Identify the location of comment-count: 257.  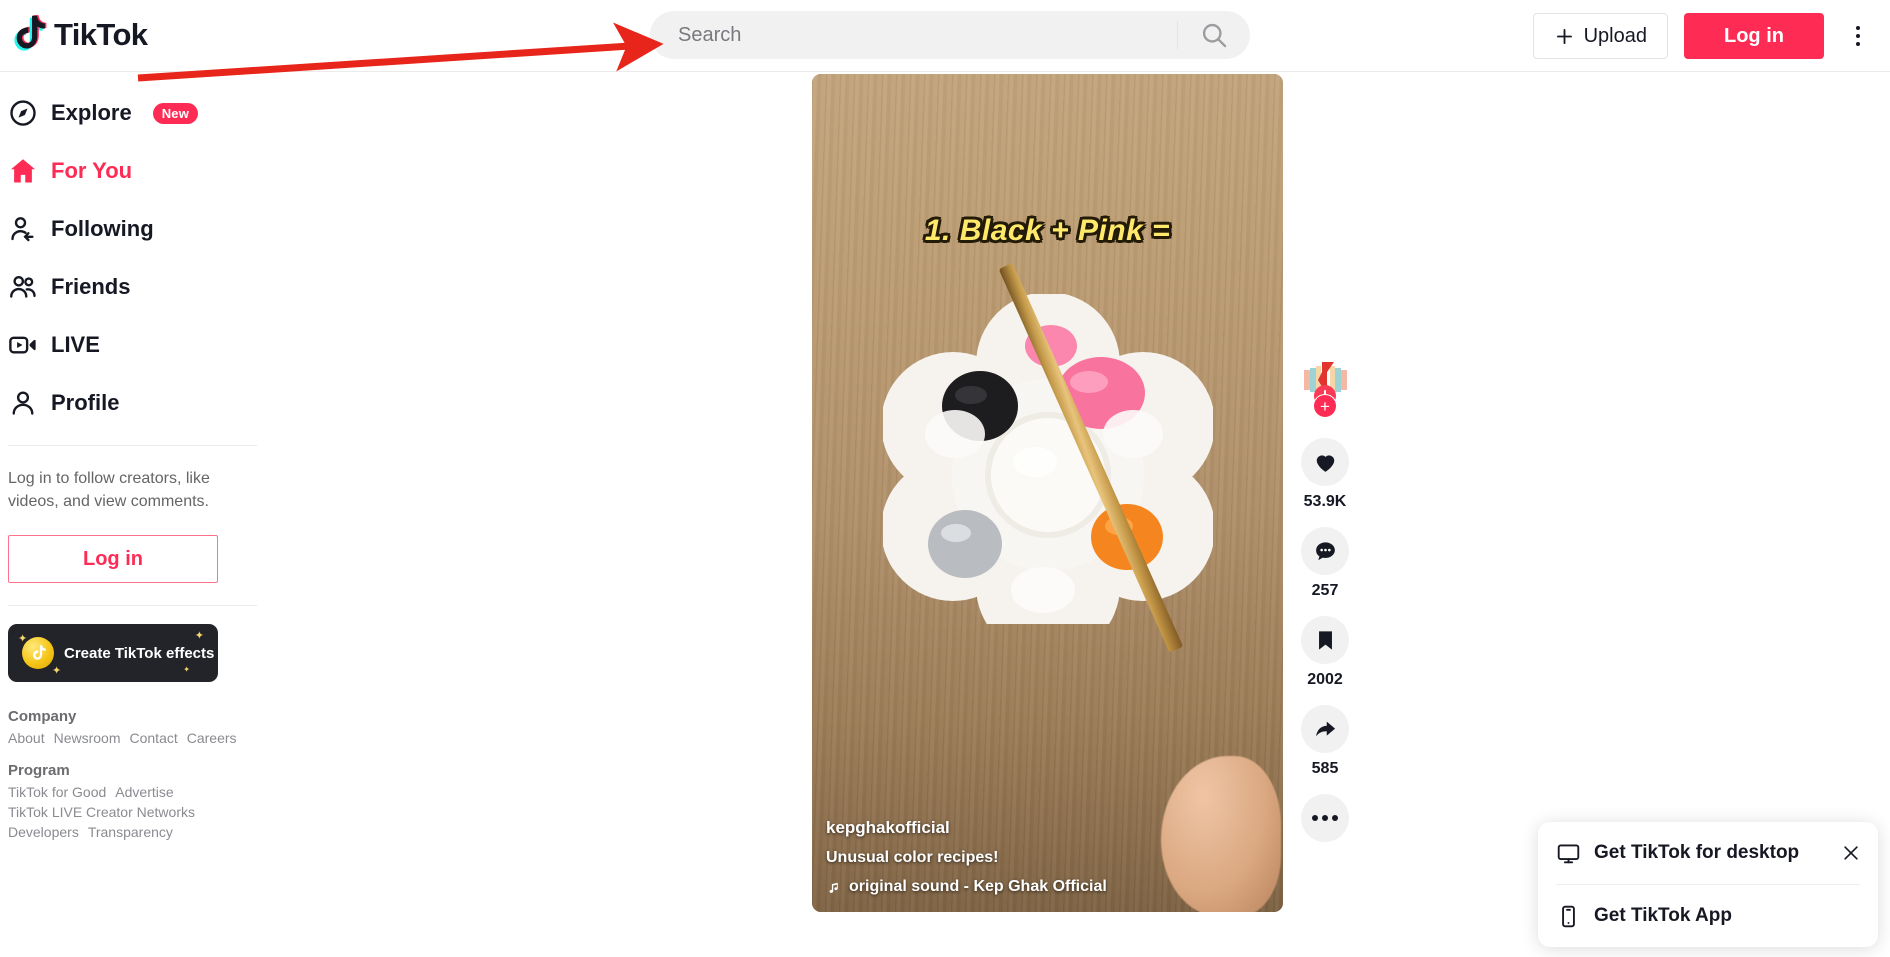
(1325, 590).